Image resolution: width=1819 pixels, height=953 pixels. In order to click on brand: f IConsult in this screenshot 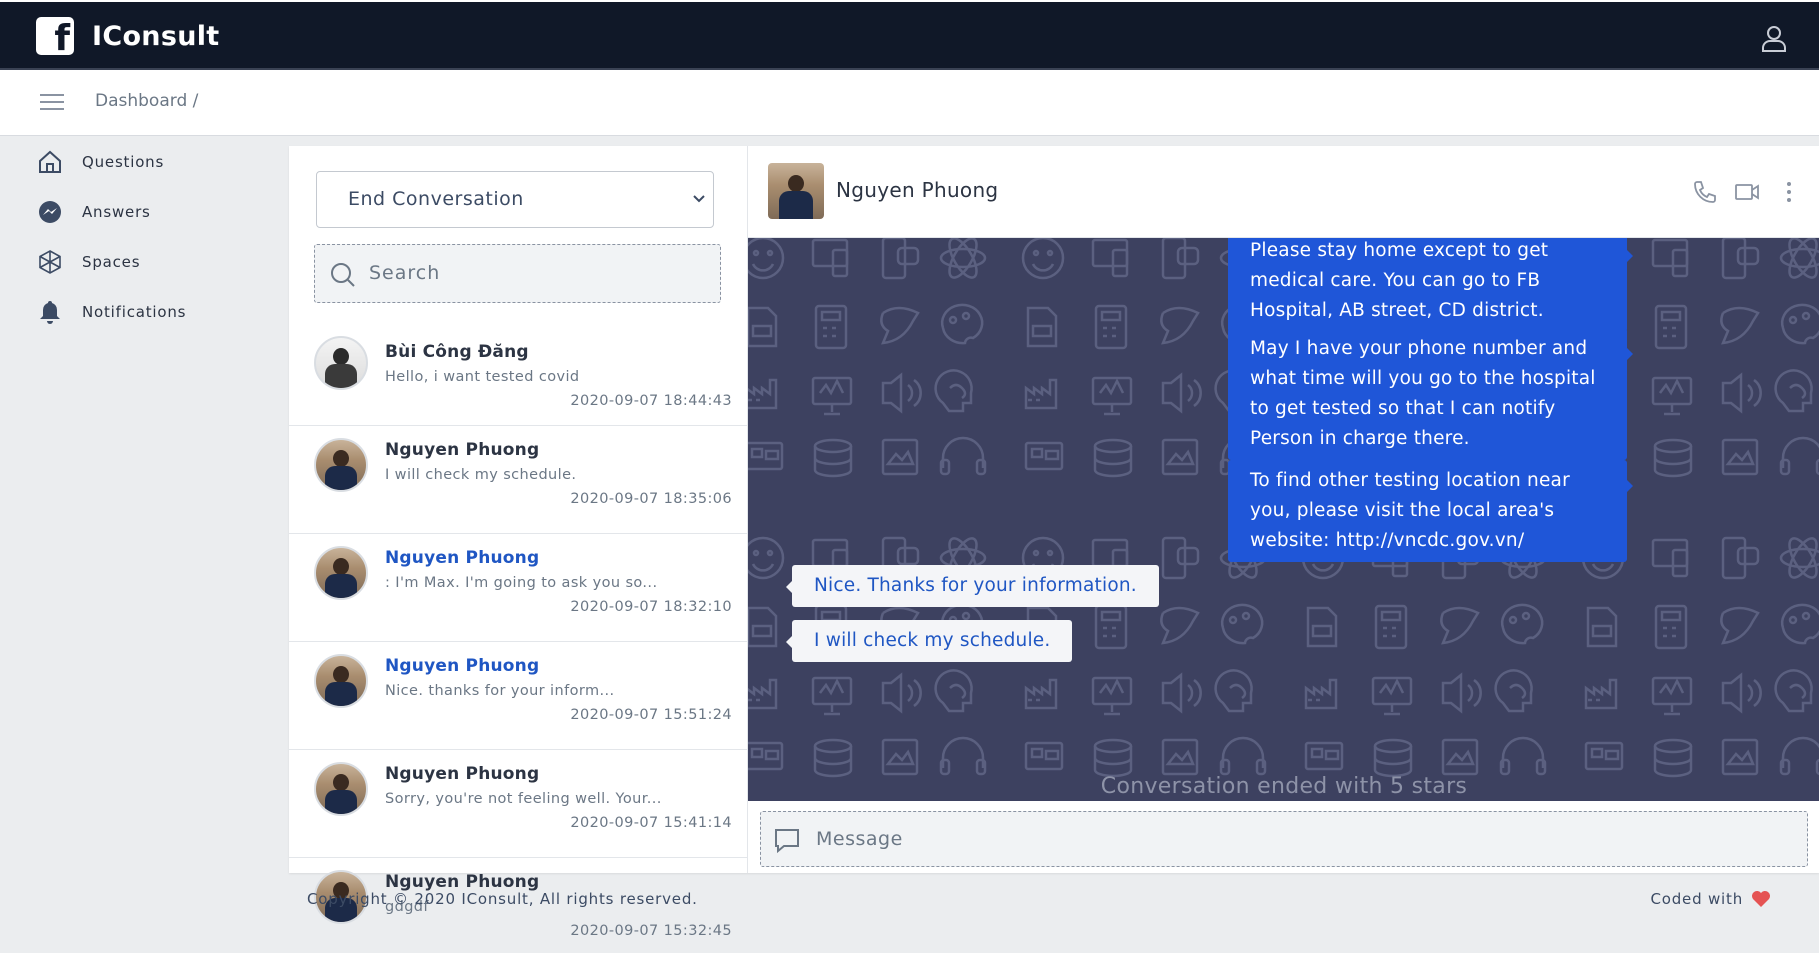, I will do `click(128, 36)`.